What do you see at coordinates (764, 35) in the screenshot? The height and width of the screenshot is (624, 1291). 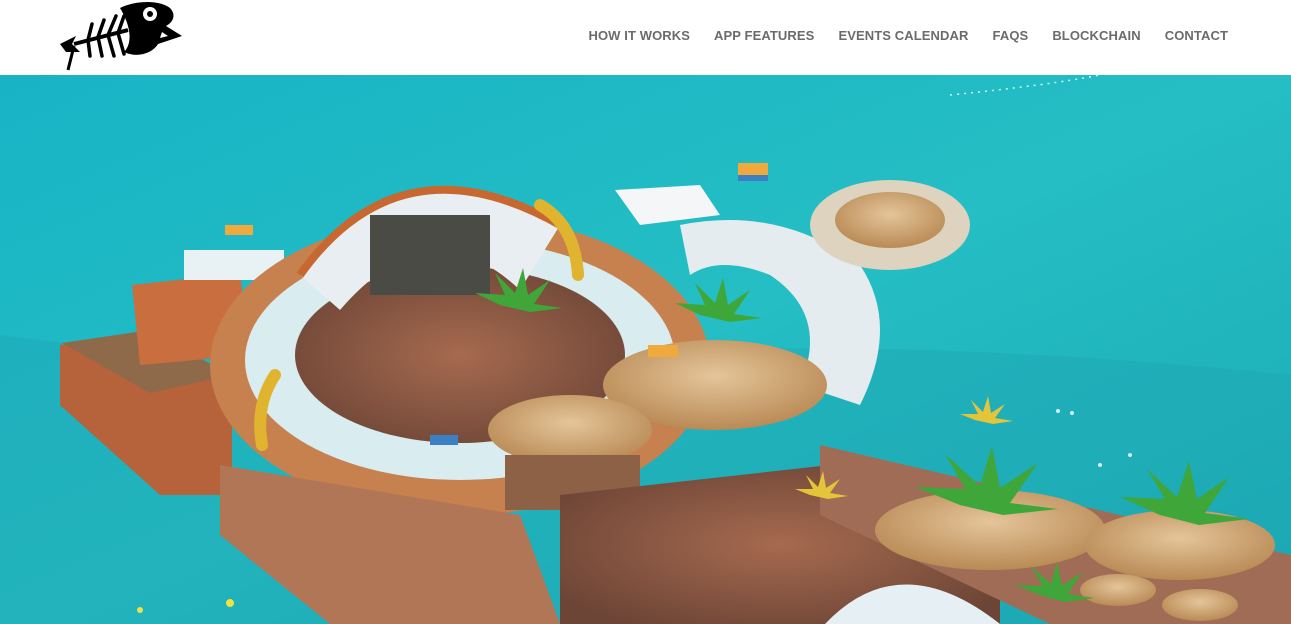 I see `nav-app-features: APP FEATURES` at bounding box center [764, 35].